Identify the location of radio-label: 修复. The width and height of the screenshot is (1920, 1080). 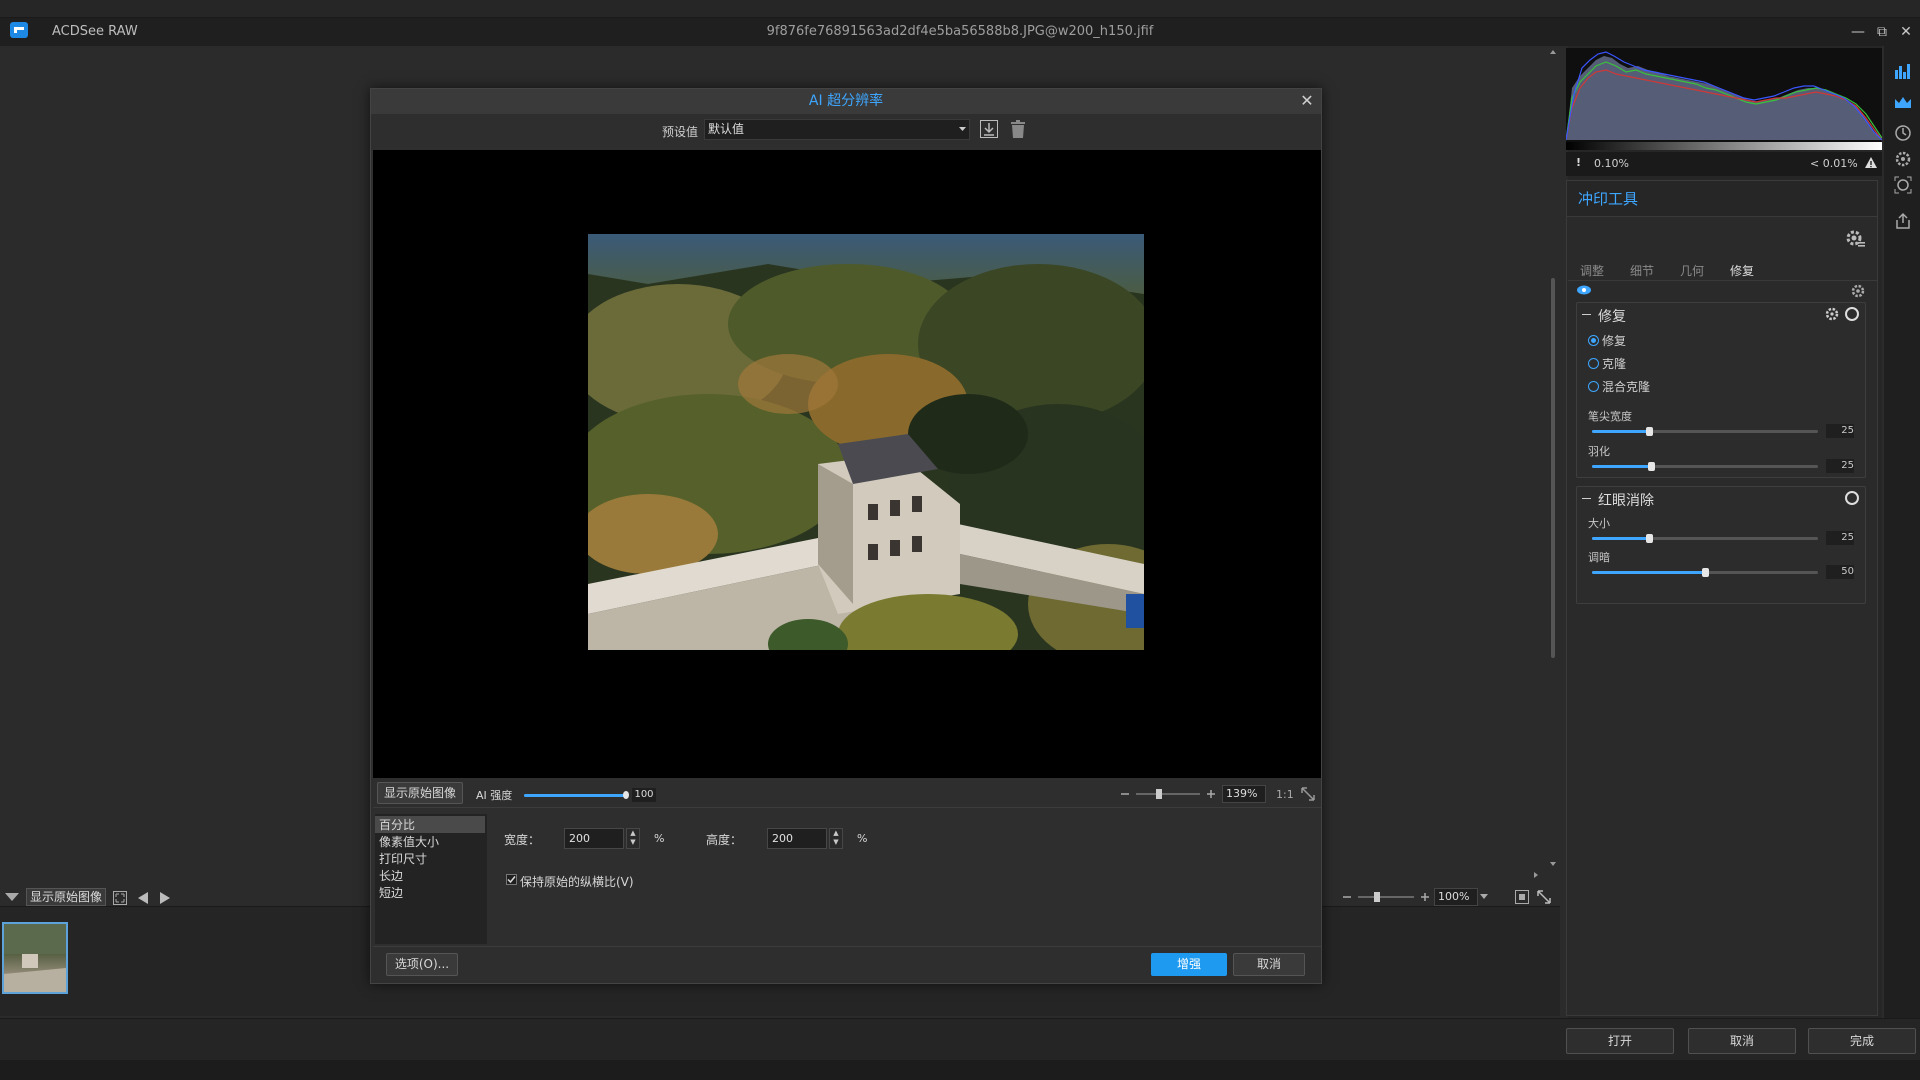
(1614, 341).